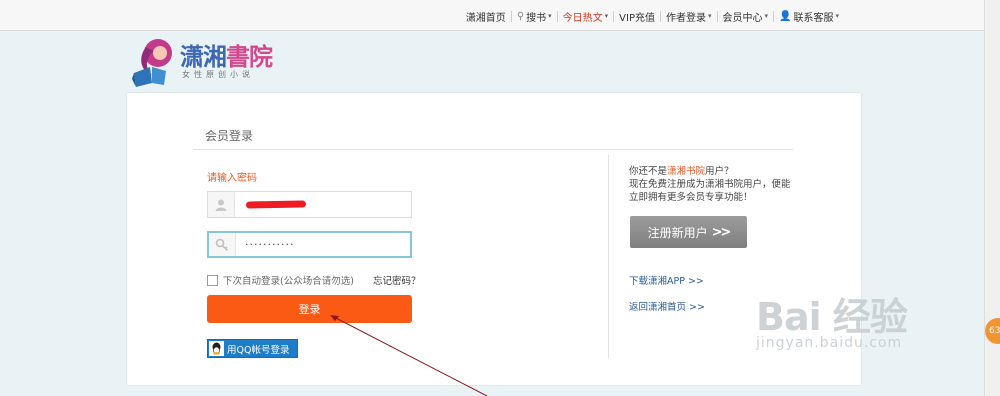 The width and height of the screenshot is (1000, 396). Describe the element at coordinates (666, 280) in the screenshot. I see `download-app-link: 下载潇湘APP >>` at that location.